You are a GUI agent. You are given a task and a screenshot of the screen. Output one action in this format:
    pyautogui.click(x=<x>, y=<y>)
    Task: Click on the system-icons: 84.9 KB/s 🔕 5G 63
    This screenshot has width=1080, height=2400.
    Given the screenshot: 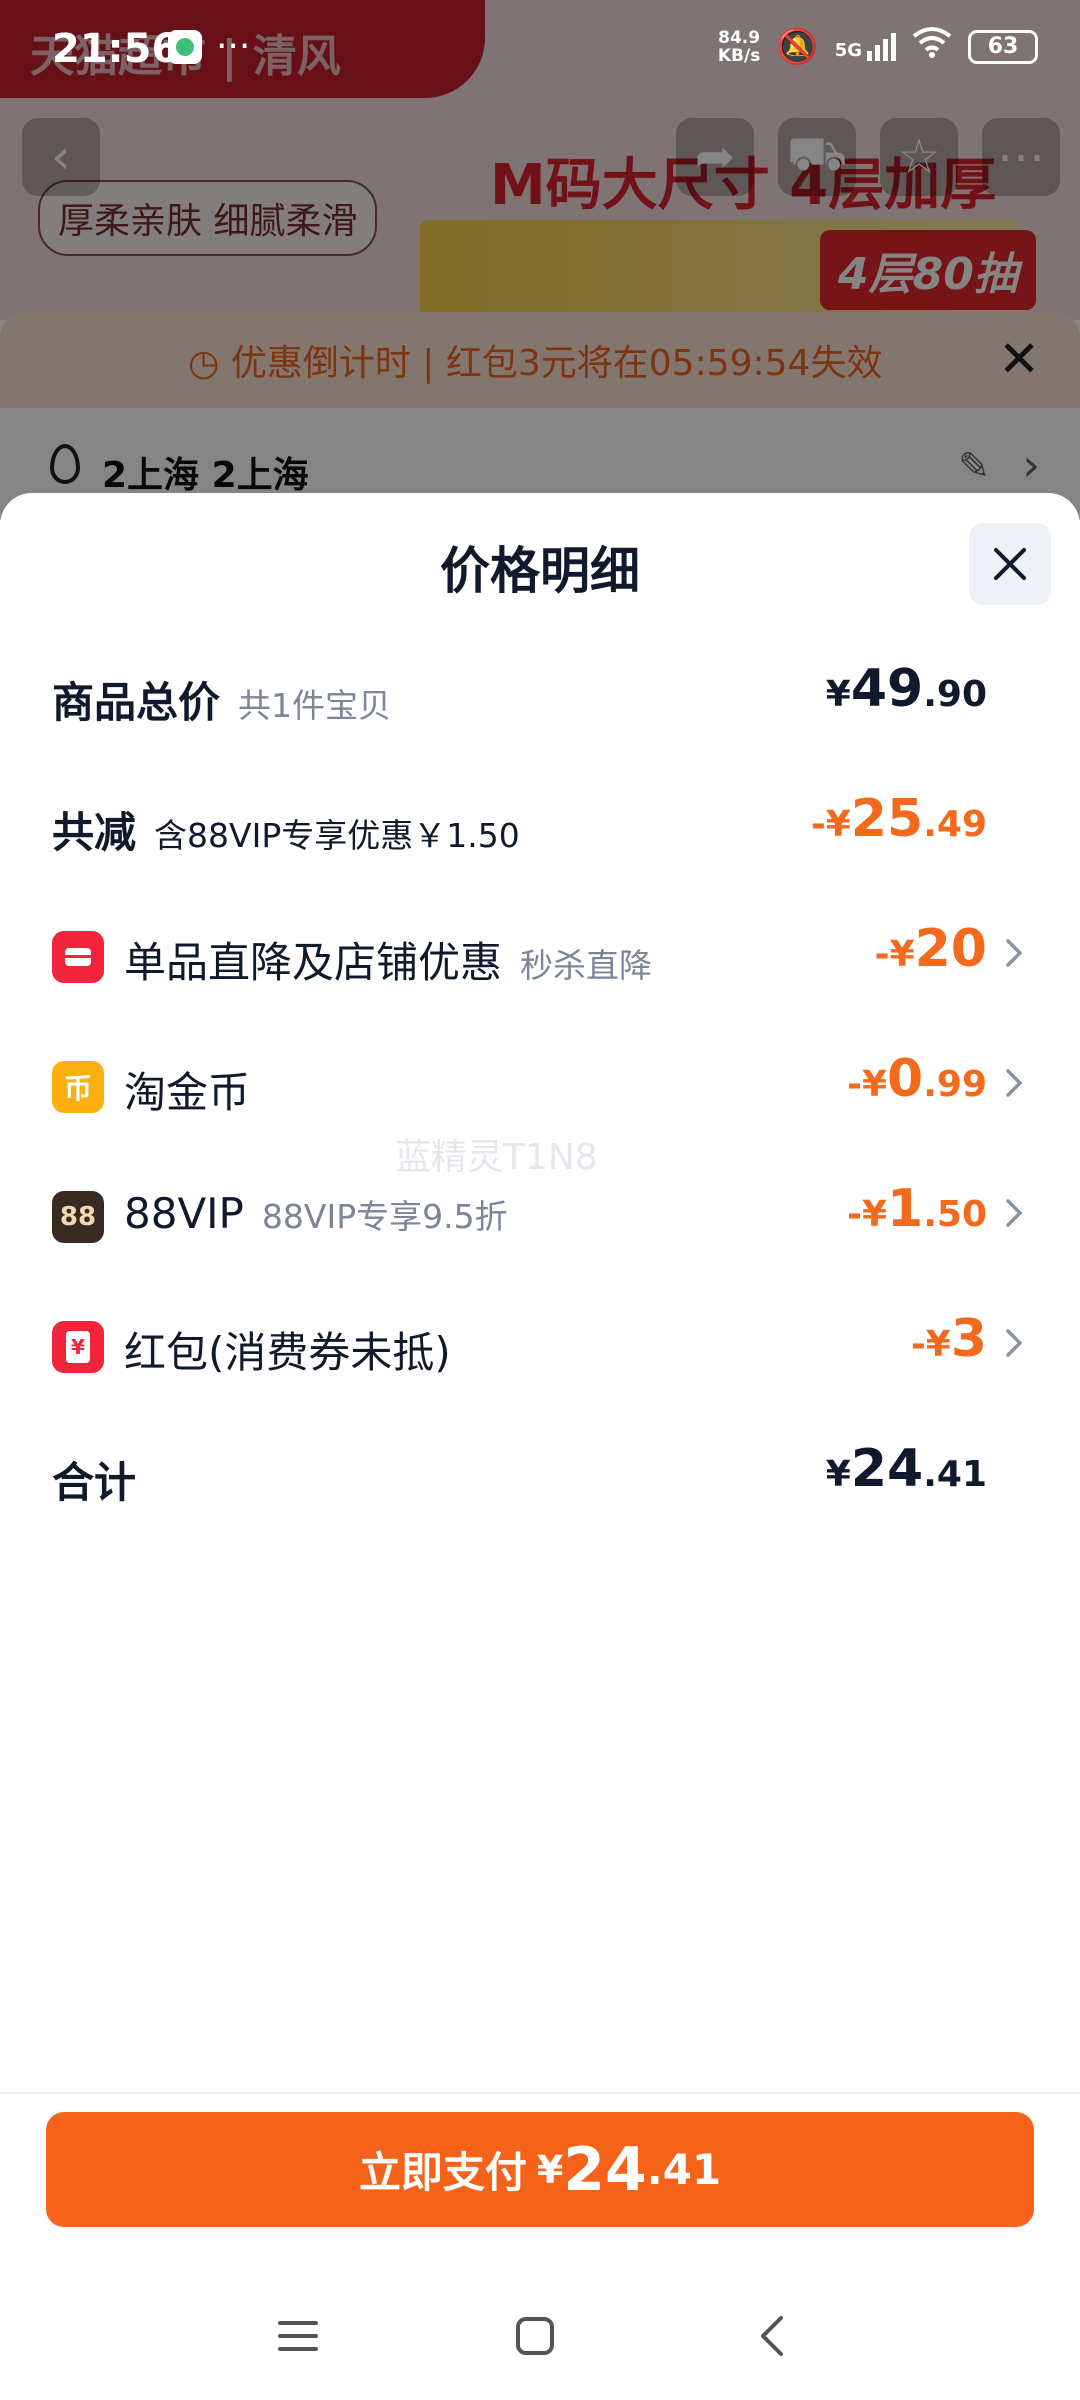 What is the action you would take?
    pyautogui.click(x=878, y=46)
    